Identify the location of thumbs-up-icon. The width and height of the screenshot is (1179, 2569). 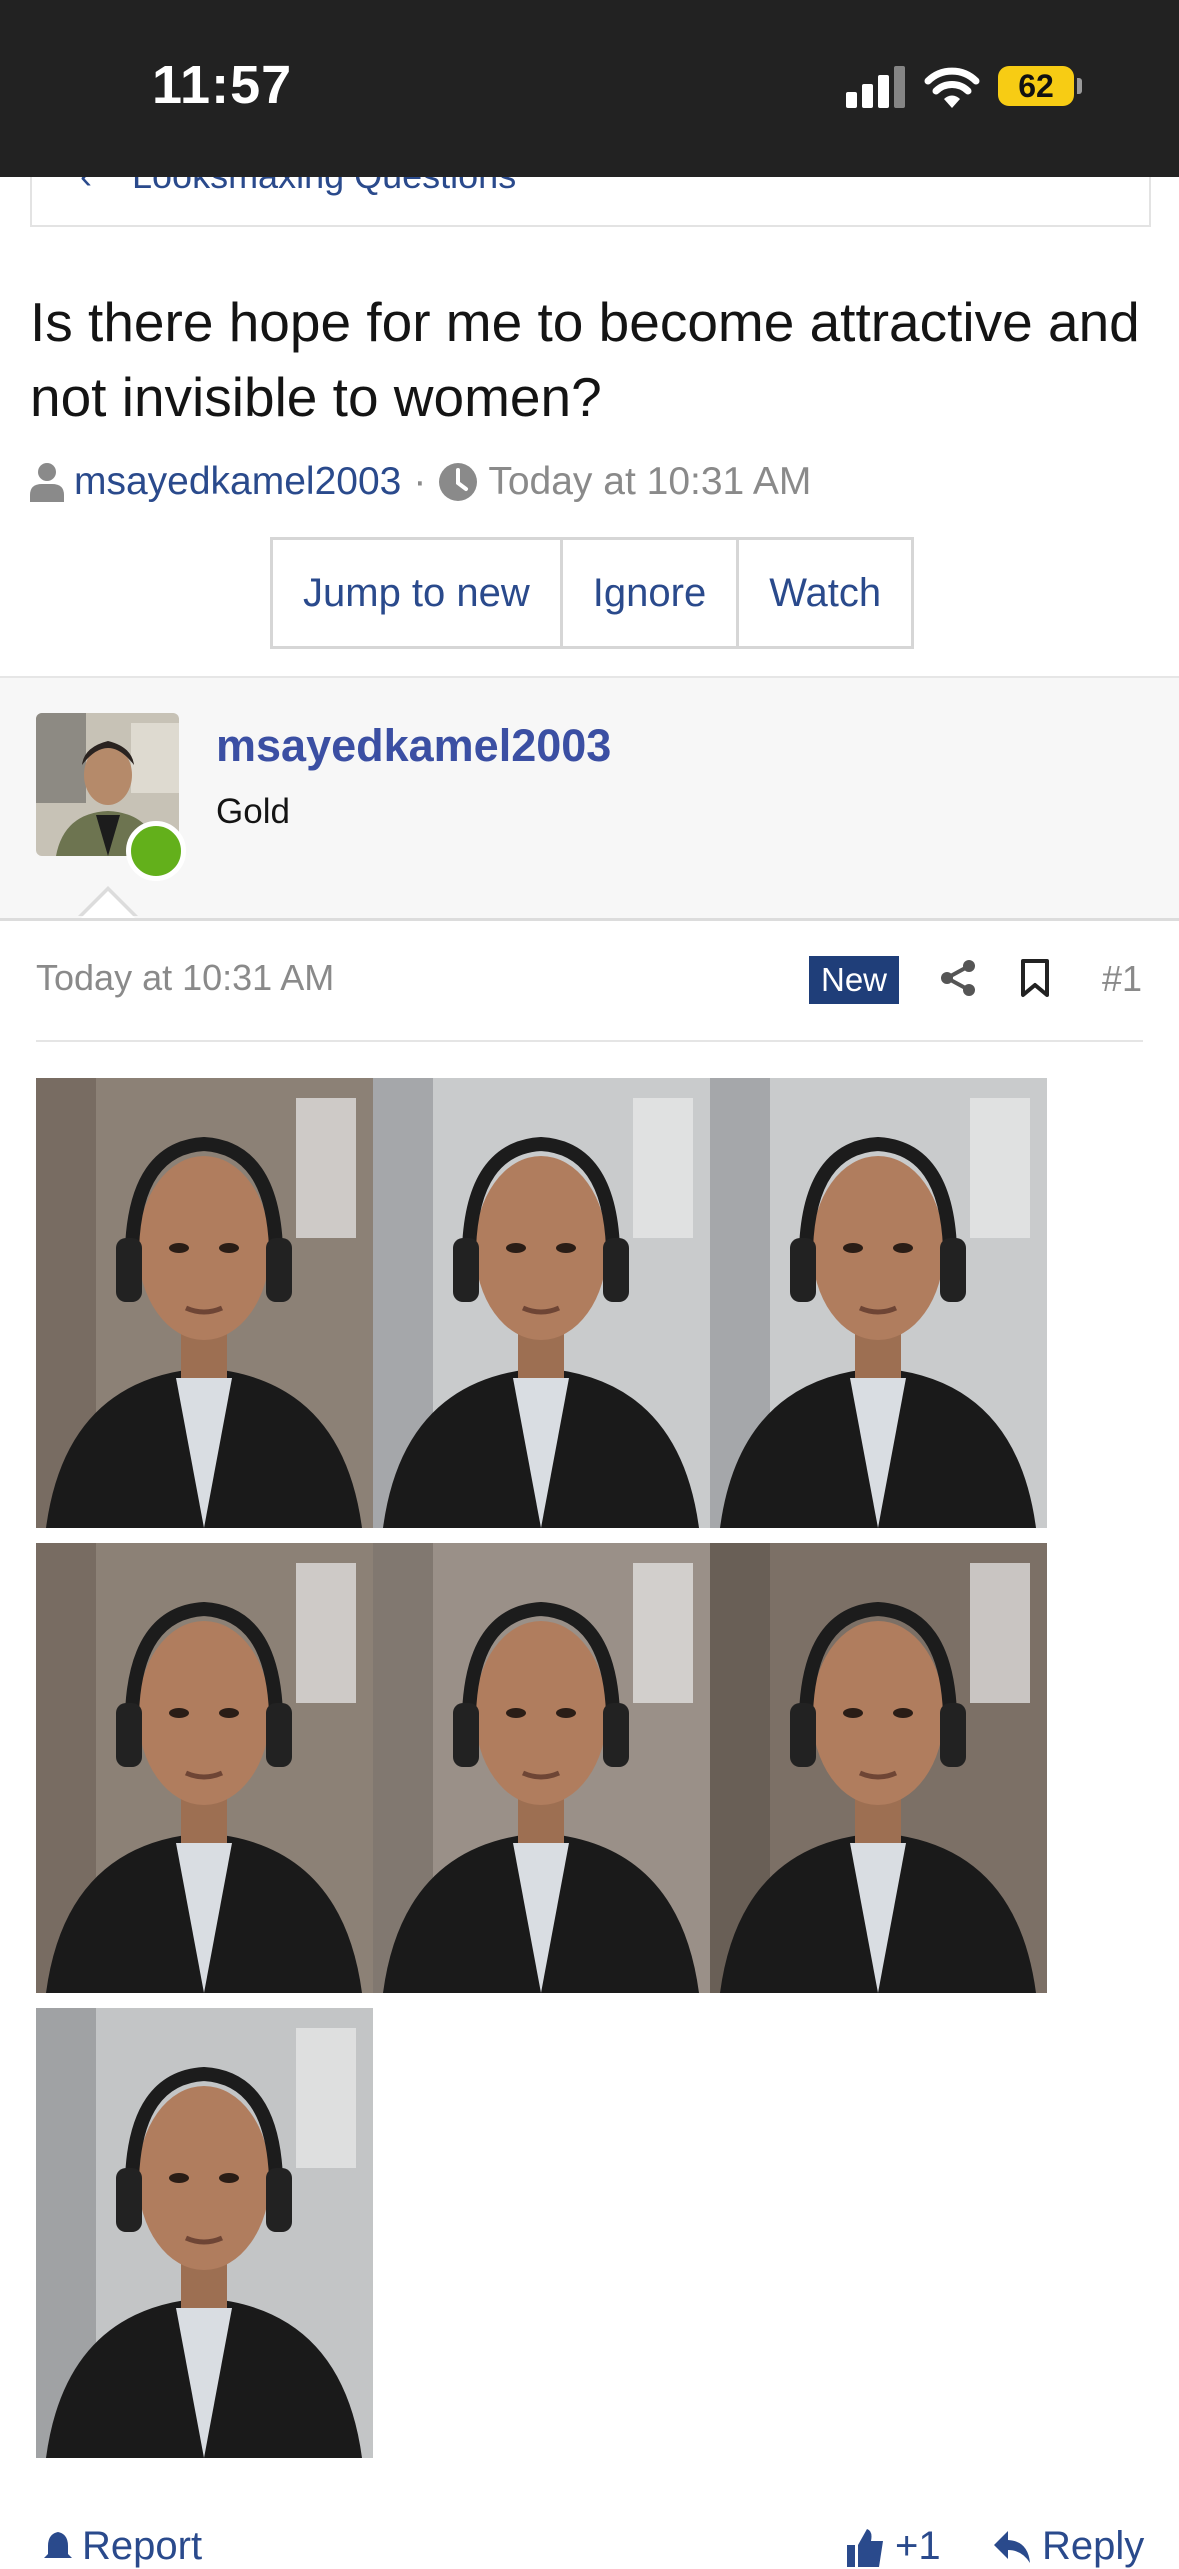
(865, 2547).